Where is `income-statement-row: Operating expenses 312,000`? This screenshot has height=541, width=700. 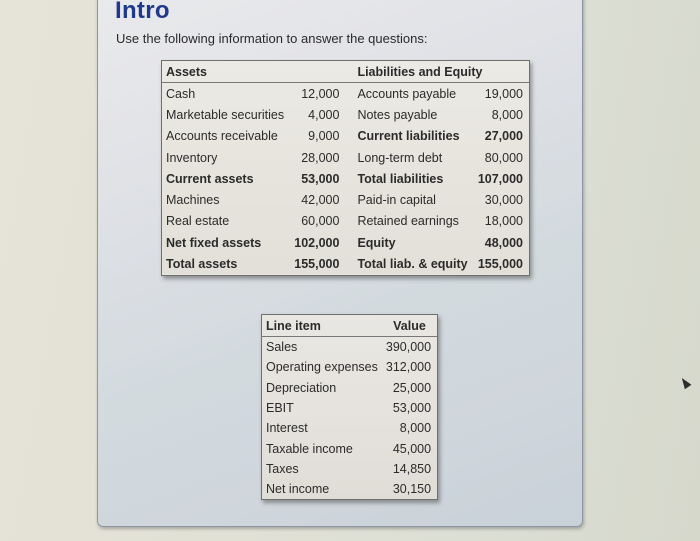 income-statement-row: Operating expenses 312,000 is located at coordinates (350, 367).